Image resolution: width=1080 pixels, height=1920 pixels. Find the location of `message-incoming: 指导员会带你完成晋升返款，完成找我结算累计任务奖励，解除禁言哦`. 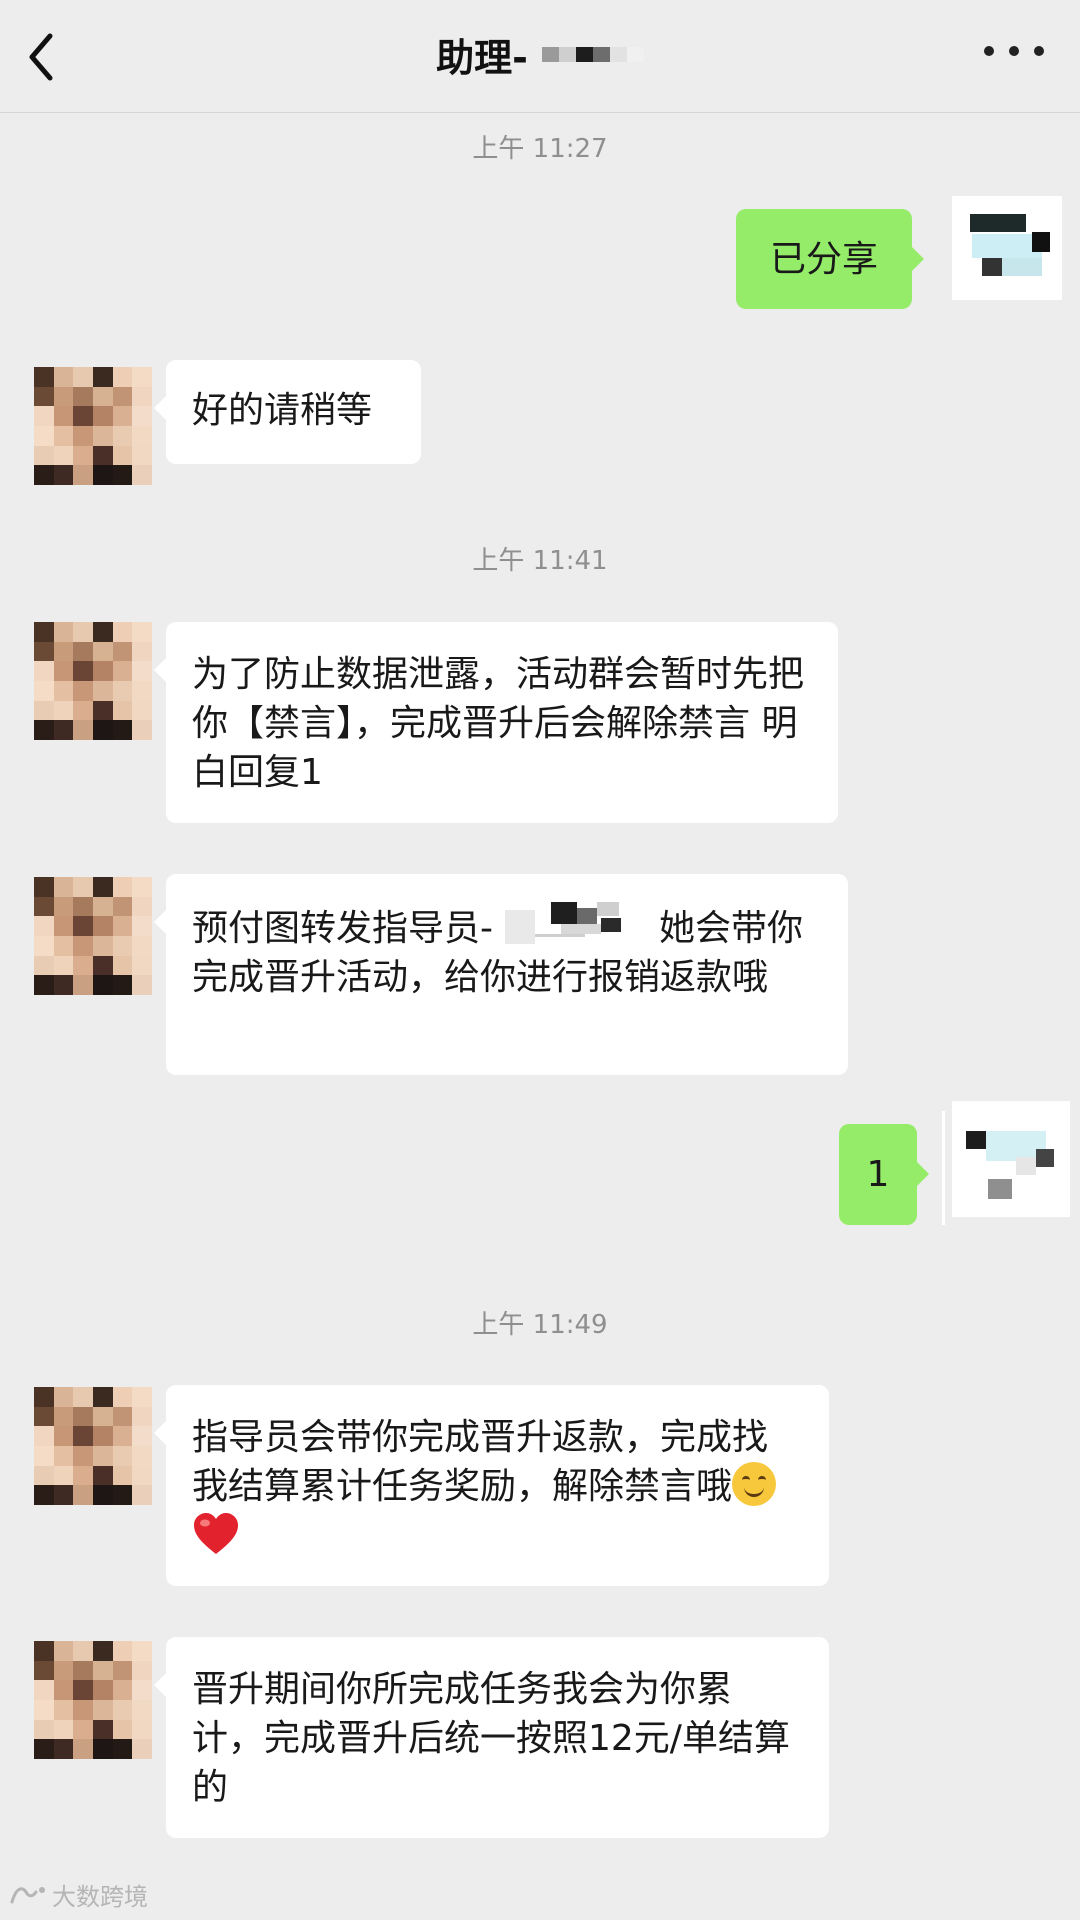

message-incoming: 指导员会带你完成晋升返款，完成找我结算累计任务奖励，解除禁言哦 is located at coordinates (491, 1485).